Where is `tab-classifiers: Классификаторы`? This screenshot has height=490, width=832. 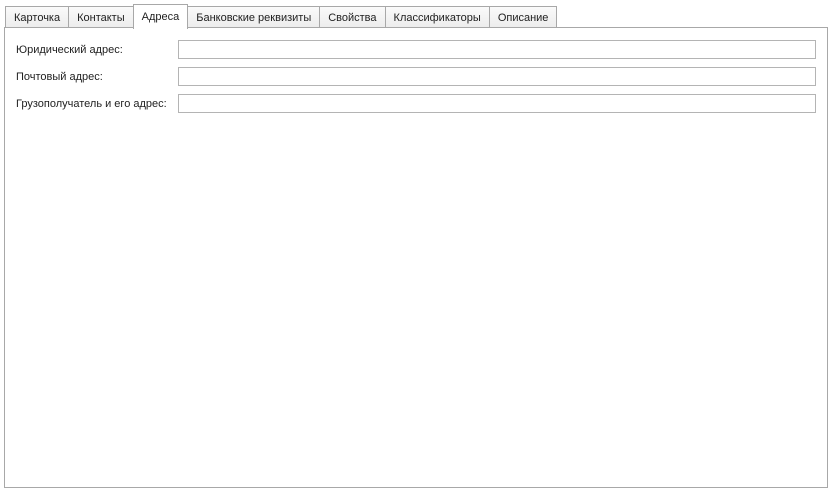 tab-classifiers: Классификаторы is located at coordinates (437, 17).